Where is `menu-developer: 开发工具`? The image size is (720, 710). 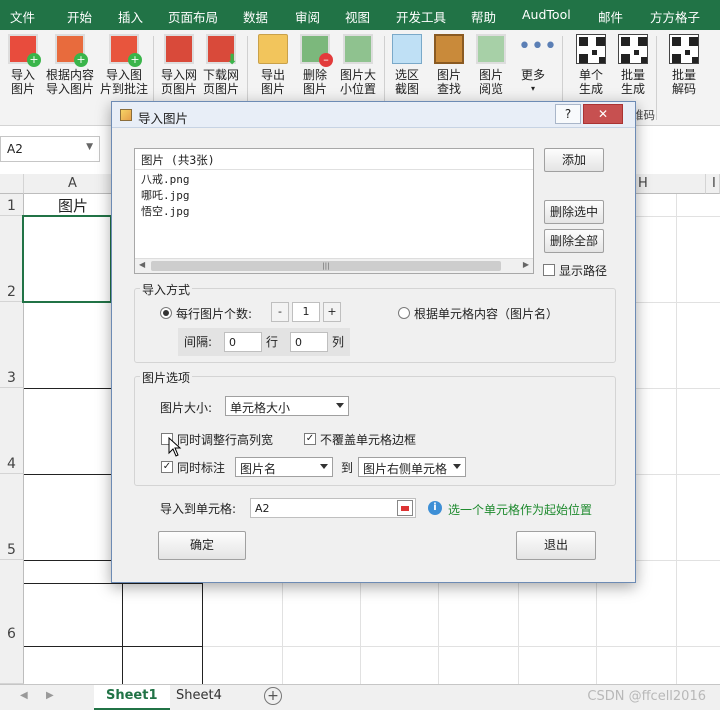 menu-developer: 开发工具 is located at coordinates (421, 16).